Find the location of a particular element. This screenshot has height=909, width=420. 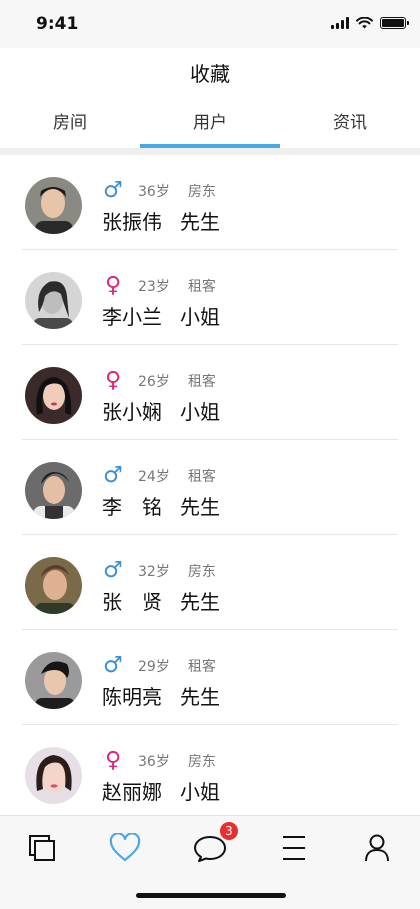

battery-icon is located at coordinates (394, 23).